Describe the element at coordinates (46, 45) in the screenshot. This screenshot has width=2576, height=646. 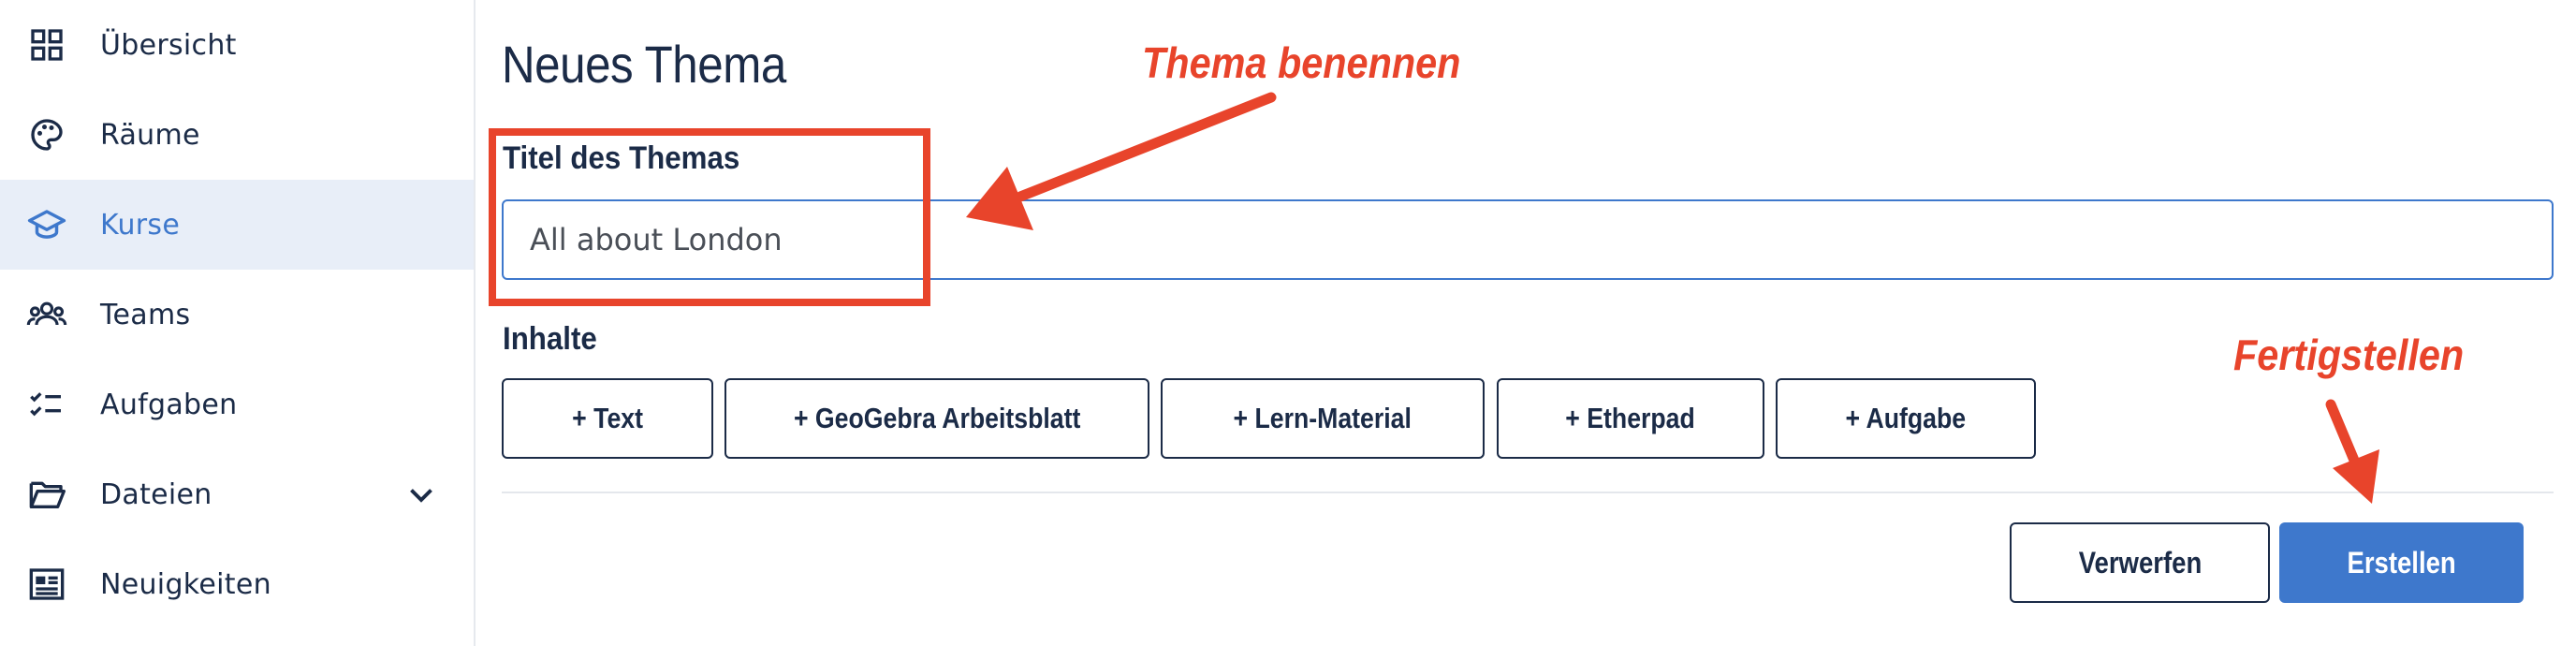
I see `dashboard-grid-icon` at that location.